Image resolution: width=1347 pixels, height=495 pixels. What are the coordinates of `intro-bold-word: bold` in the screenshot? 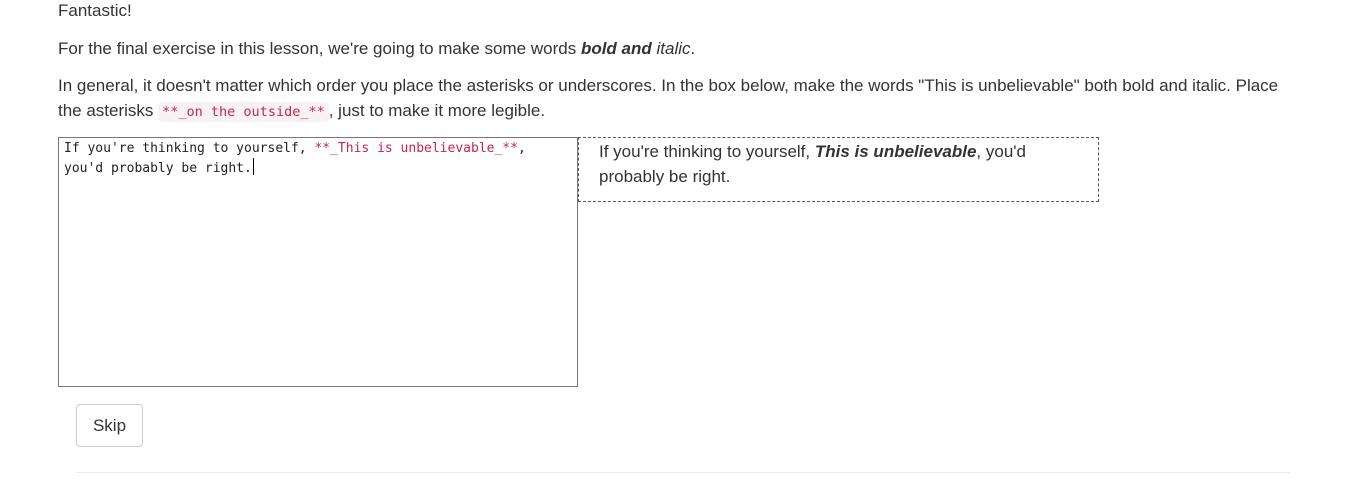 It's located at (598, 48).